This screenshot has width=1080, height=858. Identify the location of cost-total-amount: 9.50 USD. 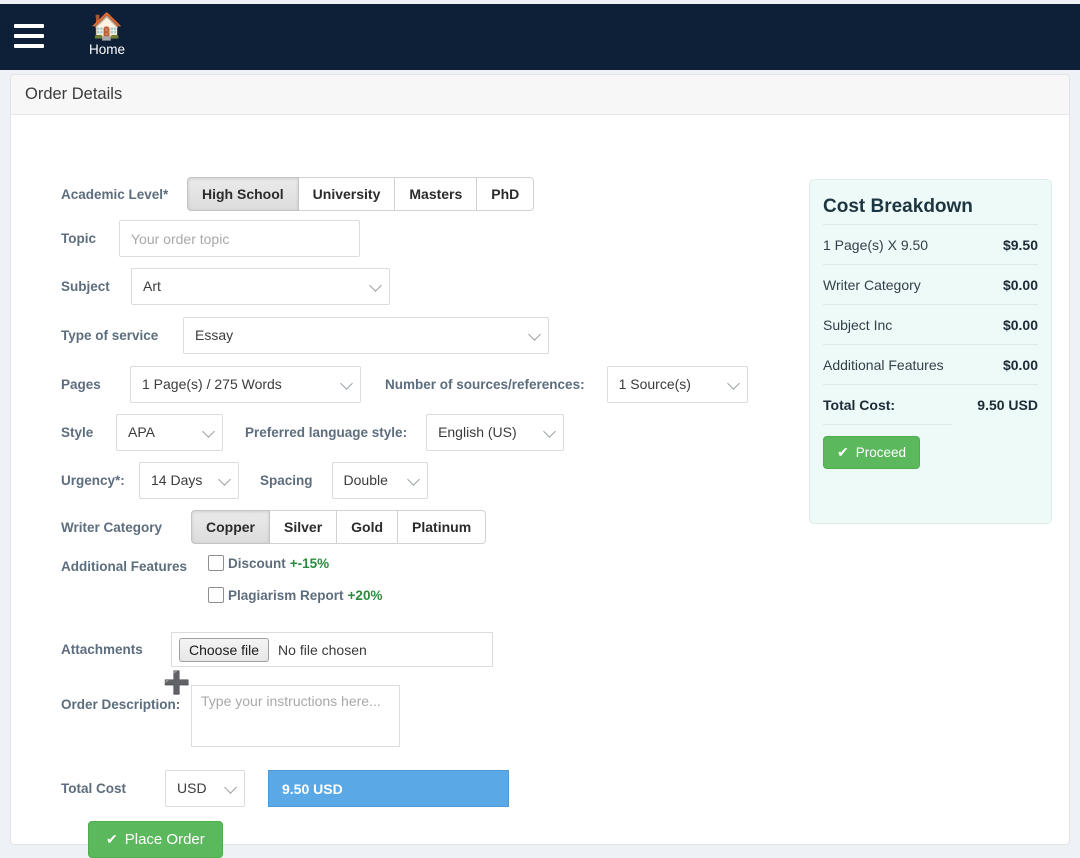
(1007, 404).